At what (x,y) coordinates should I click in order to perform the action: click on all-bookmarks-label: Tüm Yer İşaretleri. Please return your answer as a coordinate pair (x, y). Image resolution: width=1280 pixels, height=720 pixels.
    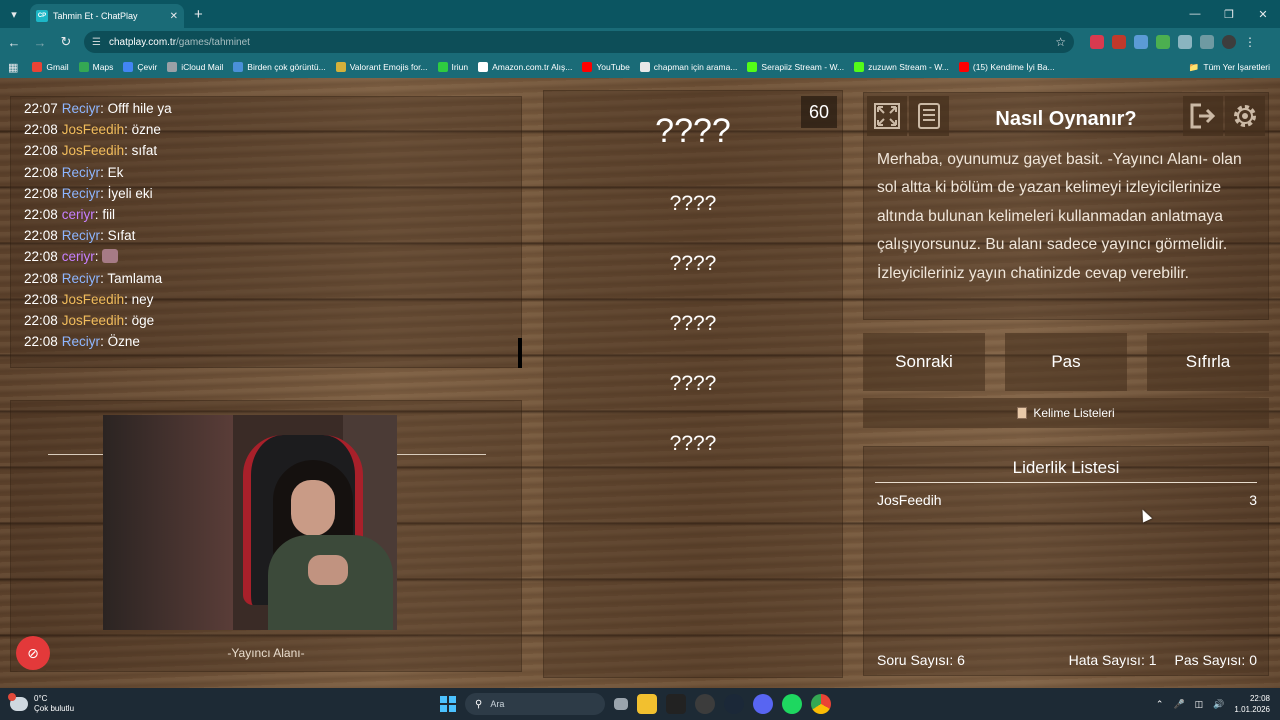
    Looking at the image, I should click on (1236, 67).